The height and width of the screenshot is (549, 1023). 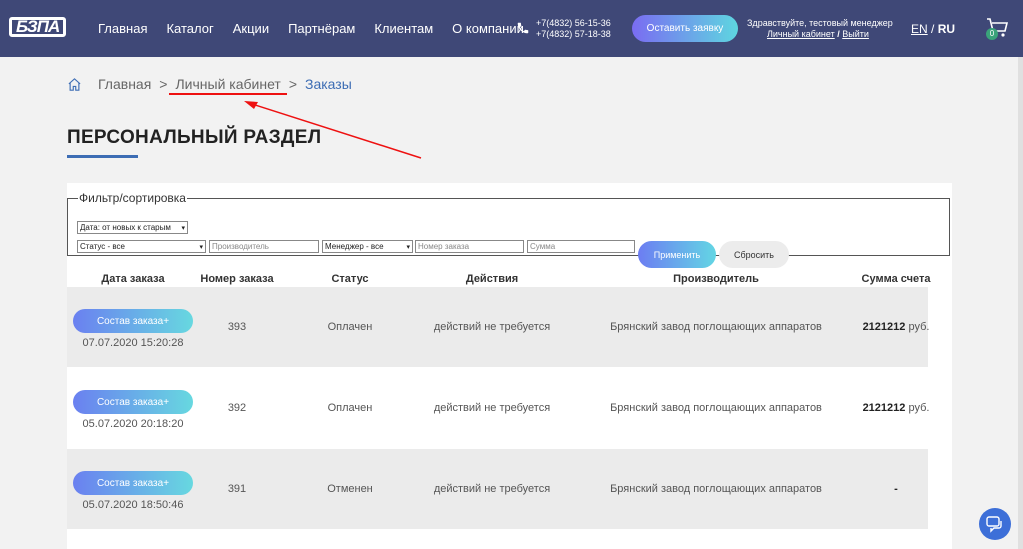 I want to click on sum-value: -, so click(x=896, y=489).